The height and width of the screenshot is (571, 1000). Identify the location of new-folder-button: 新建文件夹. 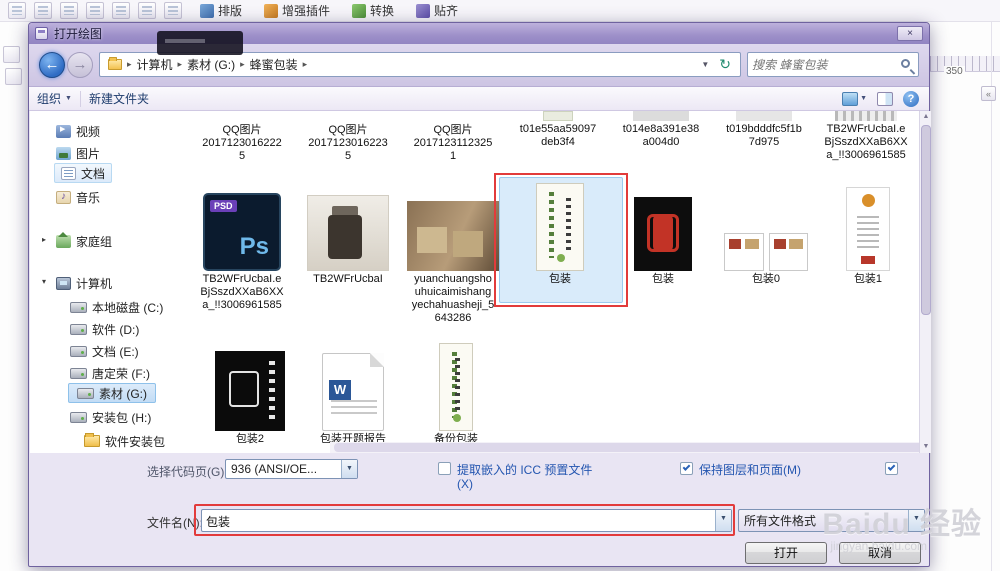
(119, 98).